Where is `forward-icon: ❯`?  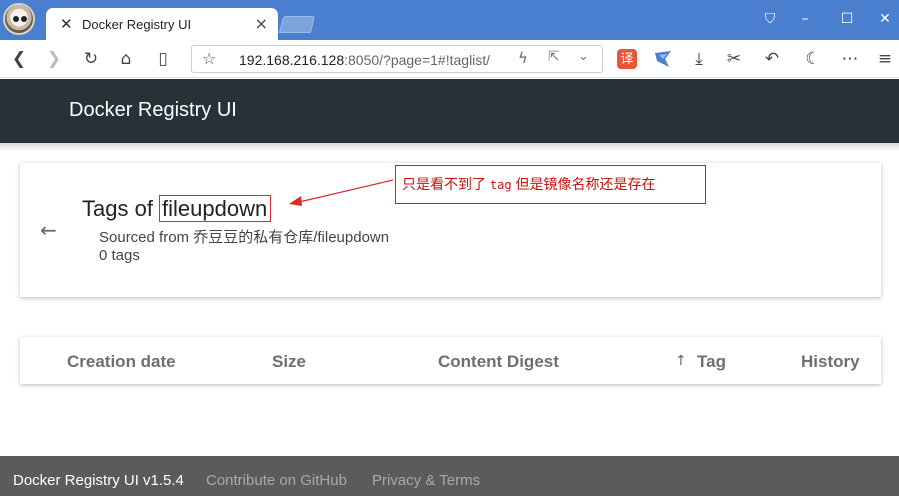
forward-icon: ❯ is located at coordinates (54, 59).